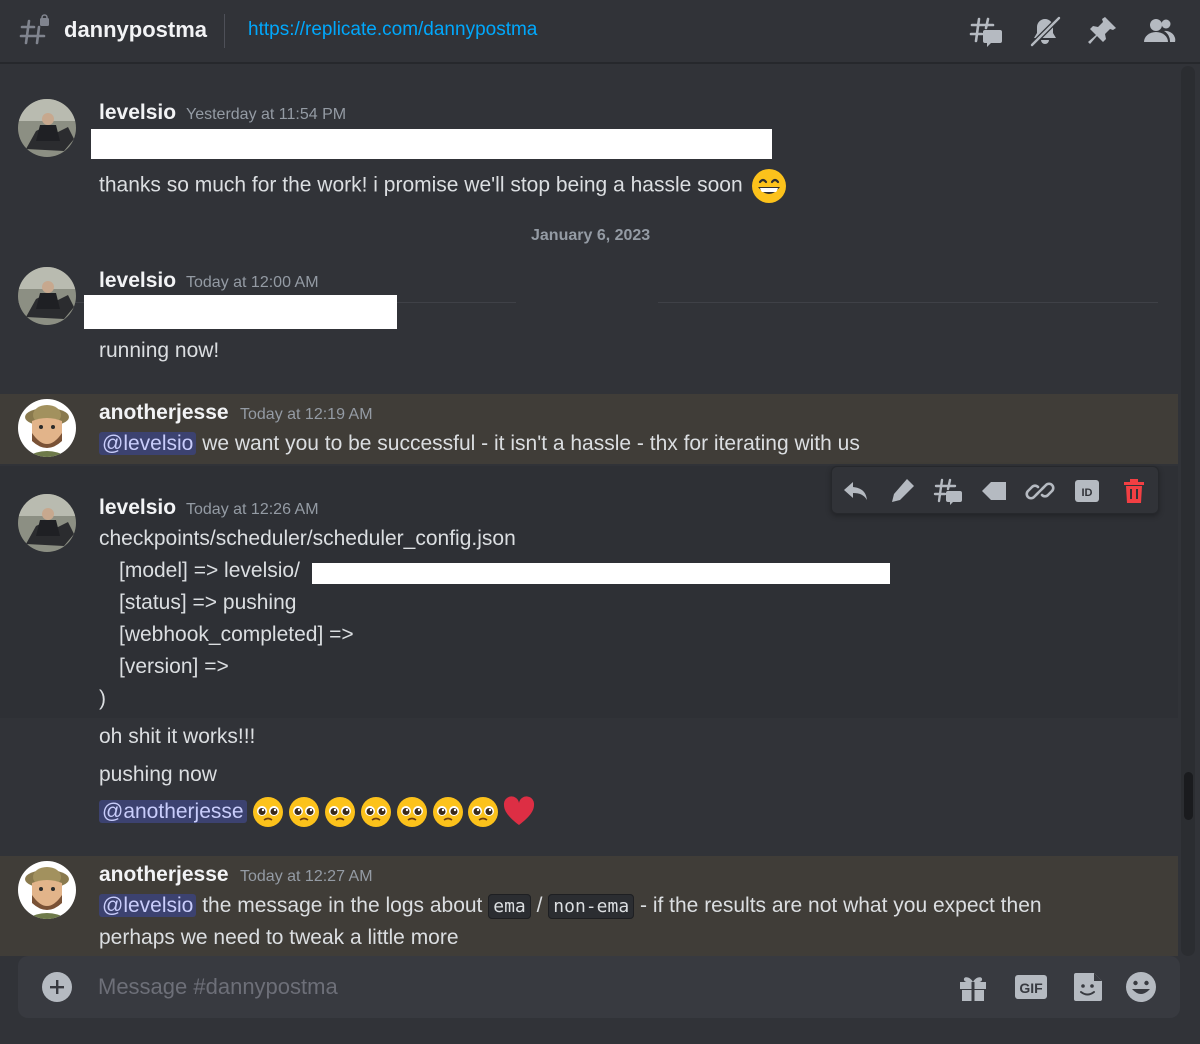  Describe the element at coordinates (908, 302) in the screenshot. I see `date-divider-line` at that location.